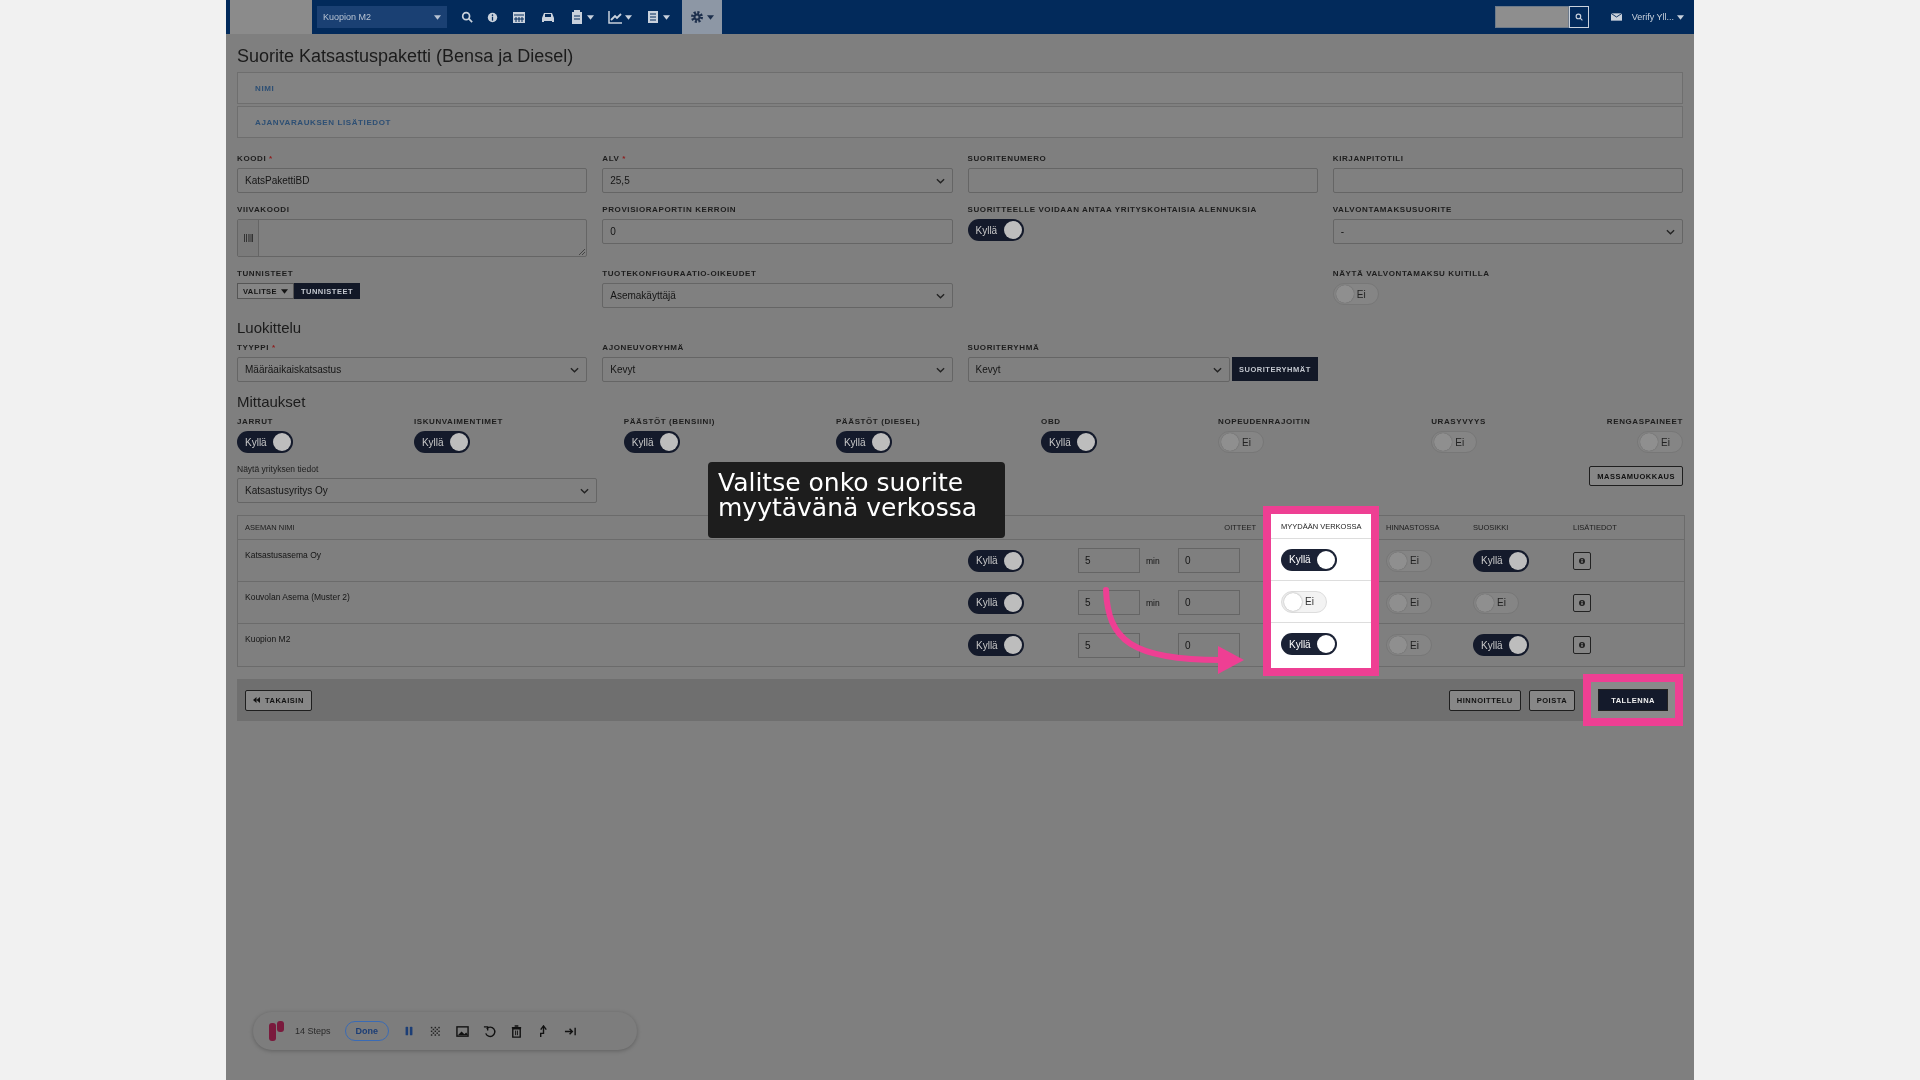  Describe the element at coordinates (680, 274) in the screenshot. I see `field-label: TUOTEKONFIGURAATIO-OIKEUDET` at that location.